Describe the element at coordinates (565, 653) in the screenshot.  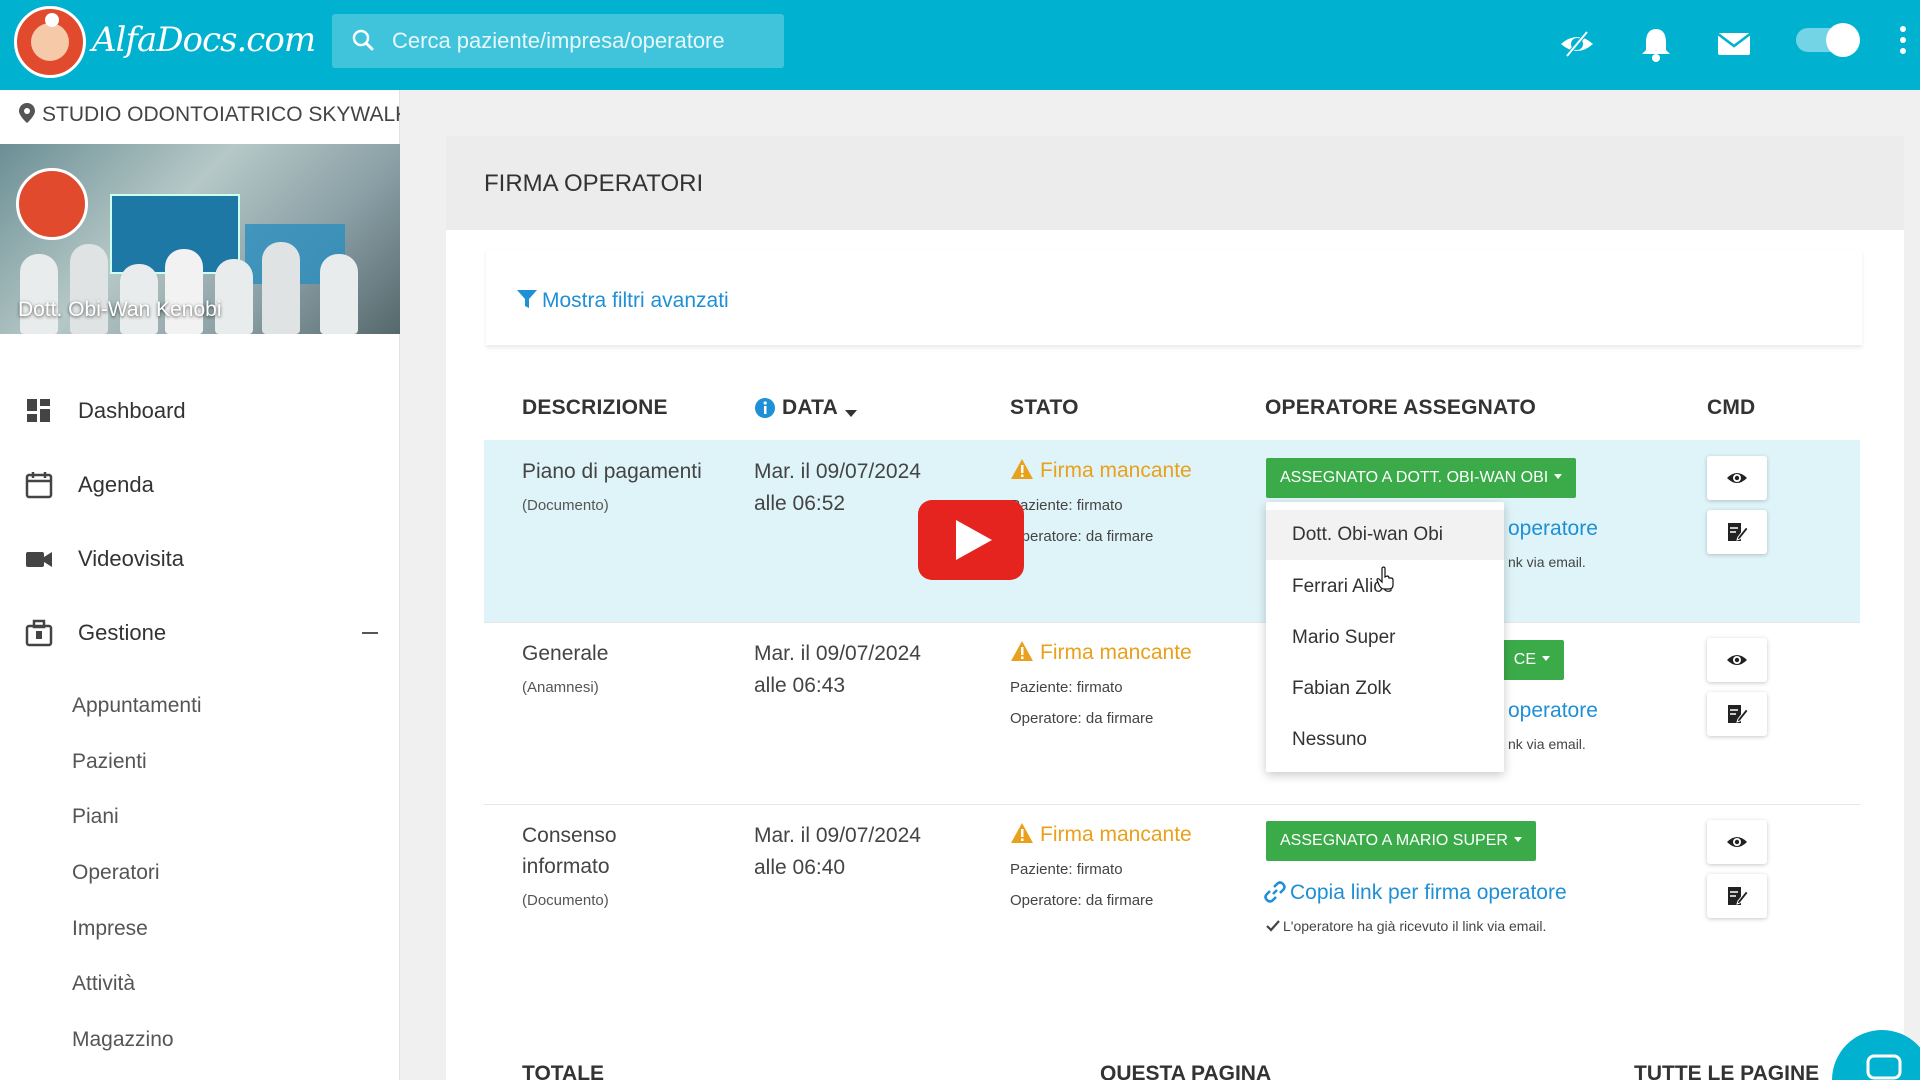
I see `row2-description: Generale` at that location.